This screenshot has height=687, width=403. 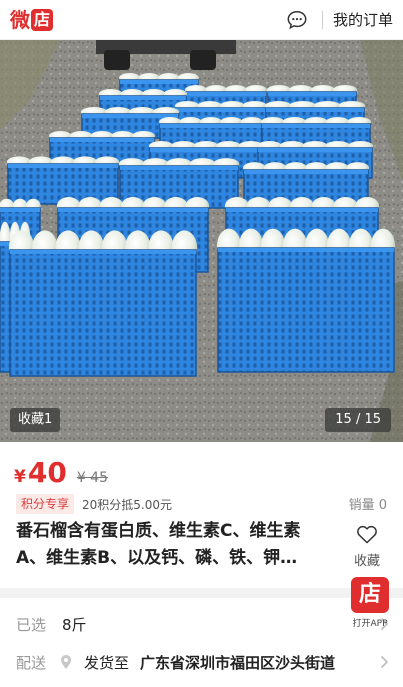 I want to click on header-divider, so click(x=322, y=19).